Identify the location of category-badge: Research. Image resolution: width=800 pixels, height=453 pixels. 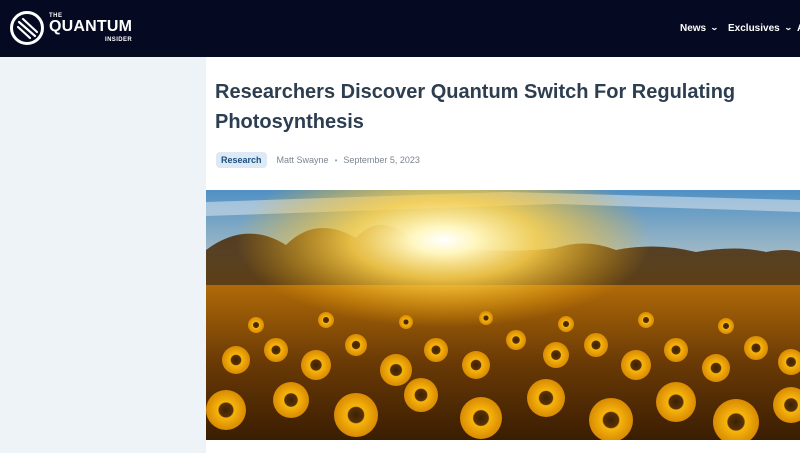
(241, 160).